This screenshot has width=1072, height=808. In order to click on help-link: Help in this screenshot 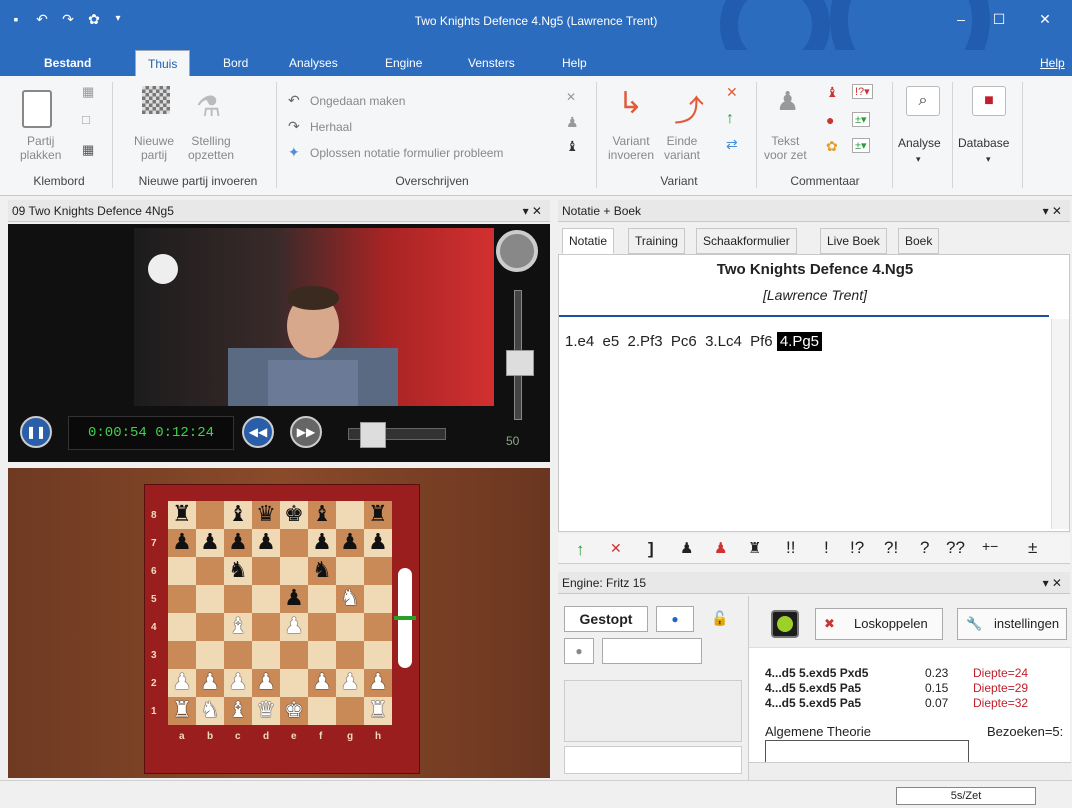, I will do `click(1052, 63)`.